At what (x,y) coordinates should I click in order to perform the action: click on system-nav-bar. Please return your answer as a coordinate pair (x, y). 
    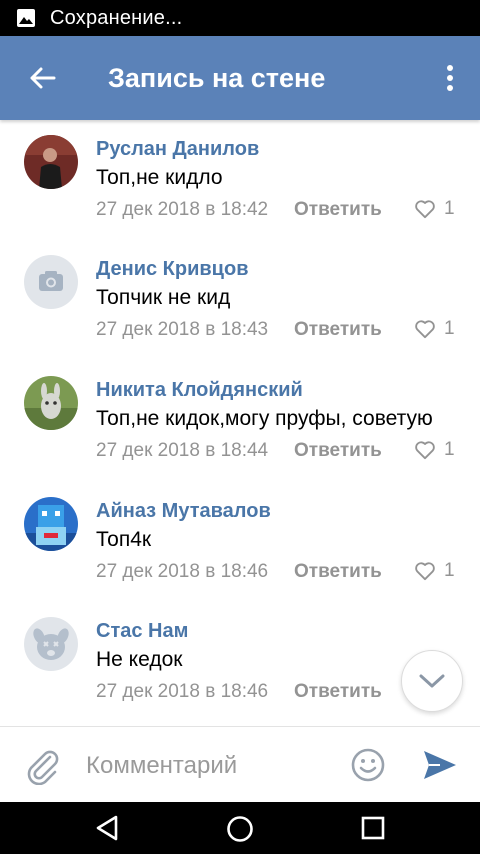
    Looking at the image, I should click on (240, 828).